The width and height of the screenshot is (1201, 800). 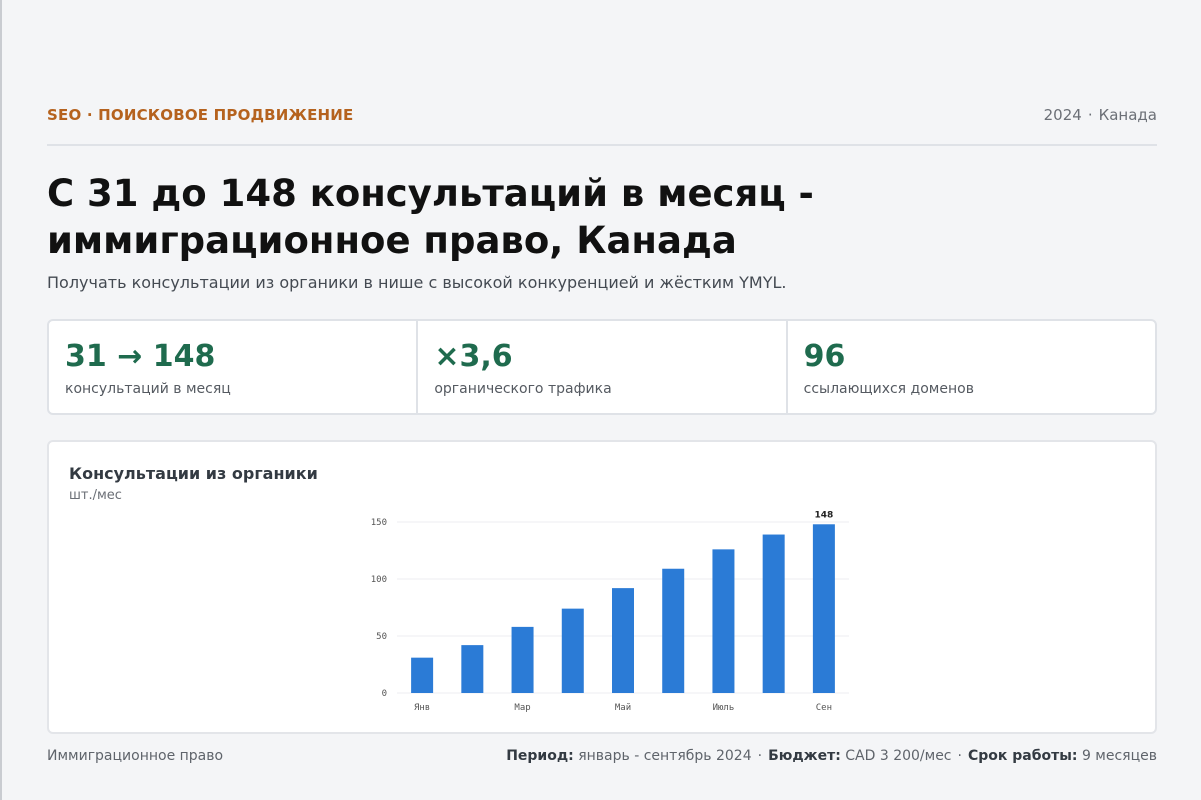 What do you see at coordinates (602, 125) in the screenshot?
I see `top-bar: SEO · ПОИСКОВОЕ ПРОДВИЖЕНИЕ 2024 · Канада` at bounding box center [602, 125].